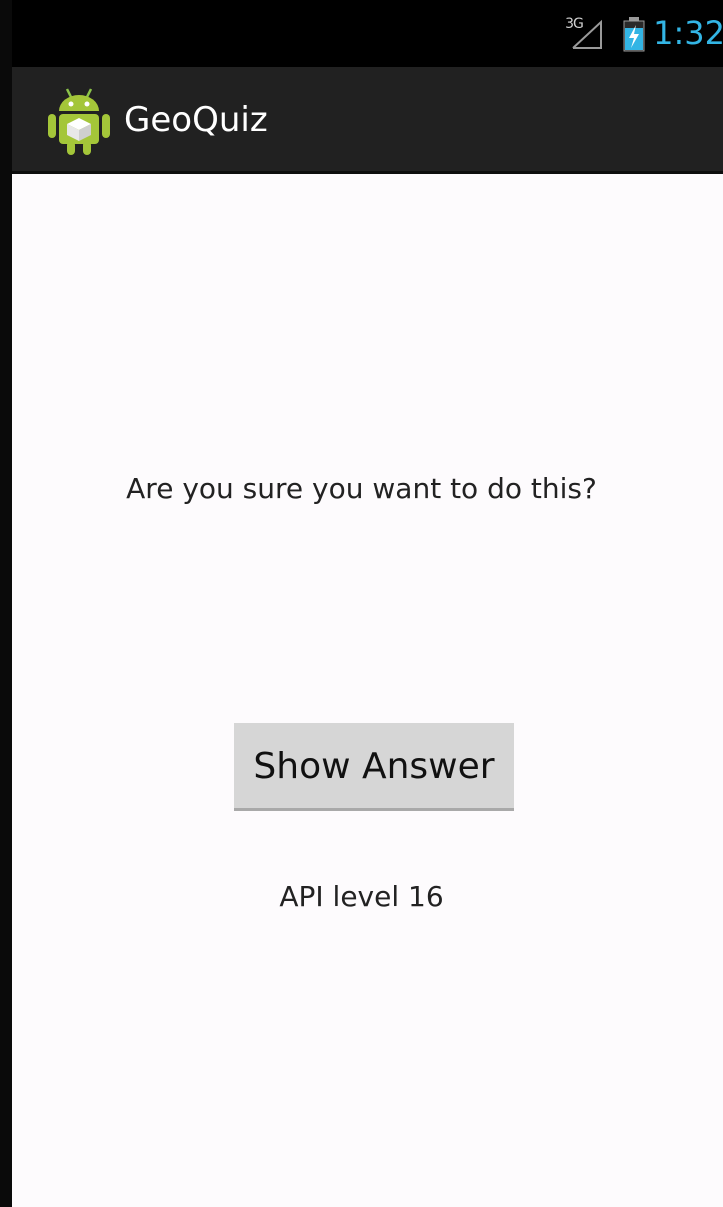 This screenshot has width=723, height=1207. Describe the element at coordinates (688, 33) in the screenshot. I see `status-clock: 1:32` at that location.